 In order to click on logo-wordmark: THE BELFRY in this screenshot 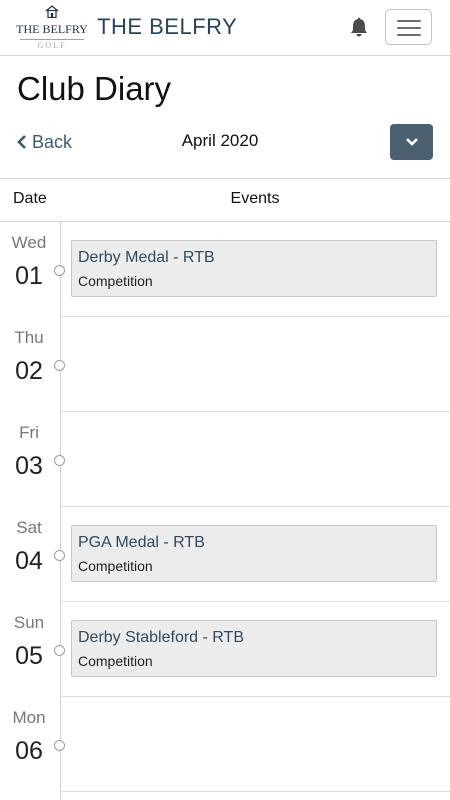, I will do `click(52, 29)`.